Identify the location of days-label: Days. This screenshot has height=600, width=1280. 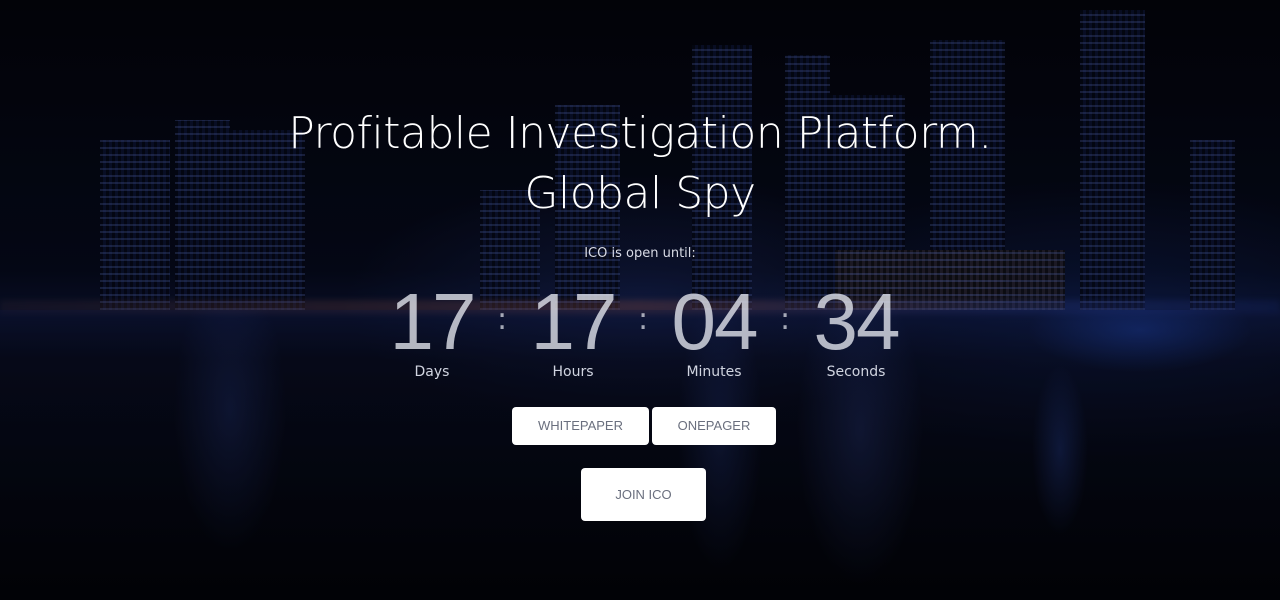
(432, 372).